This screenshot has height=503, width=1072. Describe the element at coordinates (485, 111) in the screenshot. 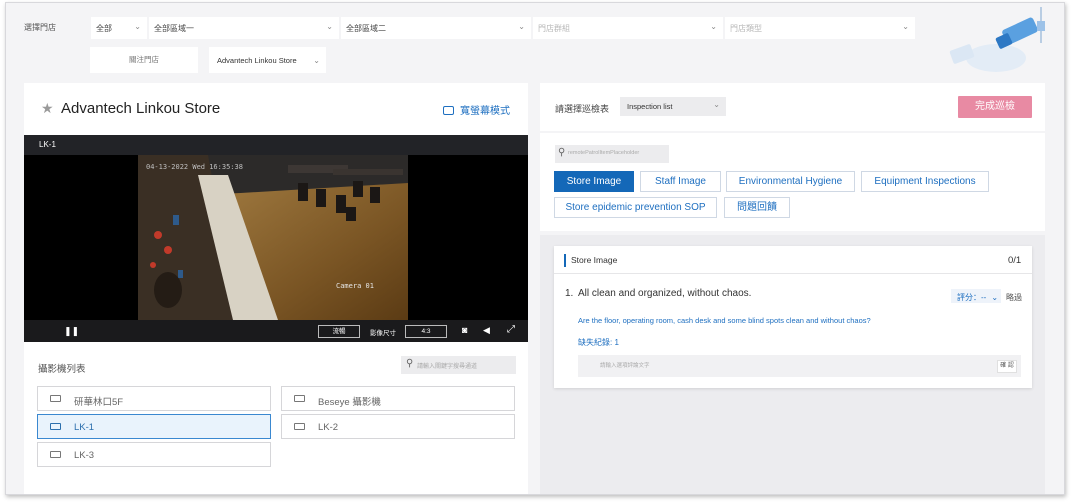

I see `wide-screen-mode-label: 寬螢幕模式` at that location.